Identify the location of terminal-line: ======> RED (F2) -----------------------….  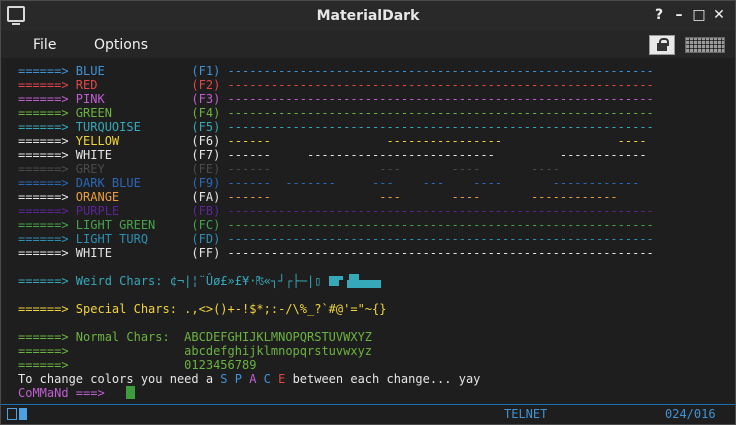
(336, 85).